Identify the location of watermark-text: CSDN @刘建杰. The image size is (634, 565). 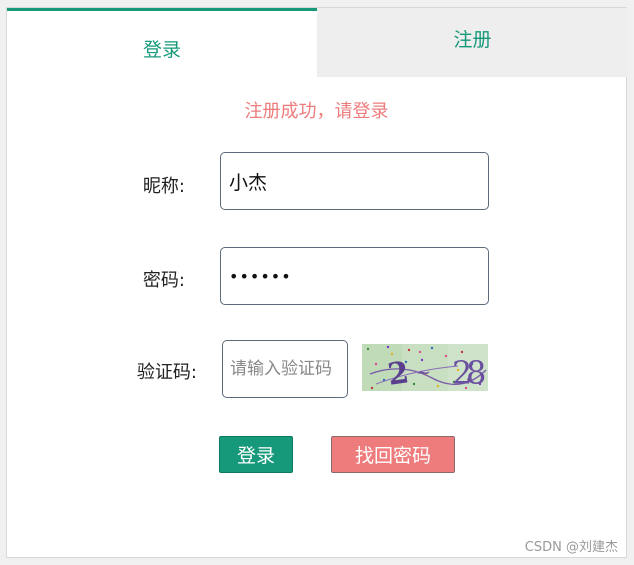
(571, 547).